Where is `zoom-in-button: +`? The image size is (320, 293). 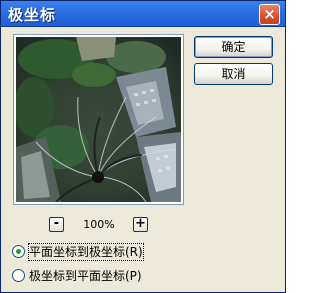 zoom-in-button: + is located at coordinates (140, 224).